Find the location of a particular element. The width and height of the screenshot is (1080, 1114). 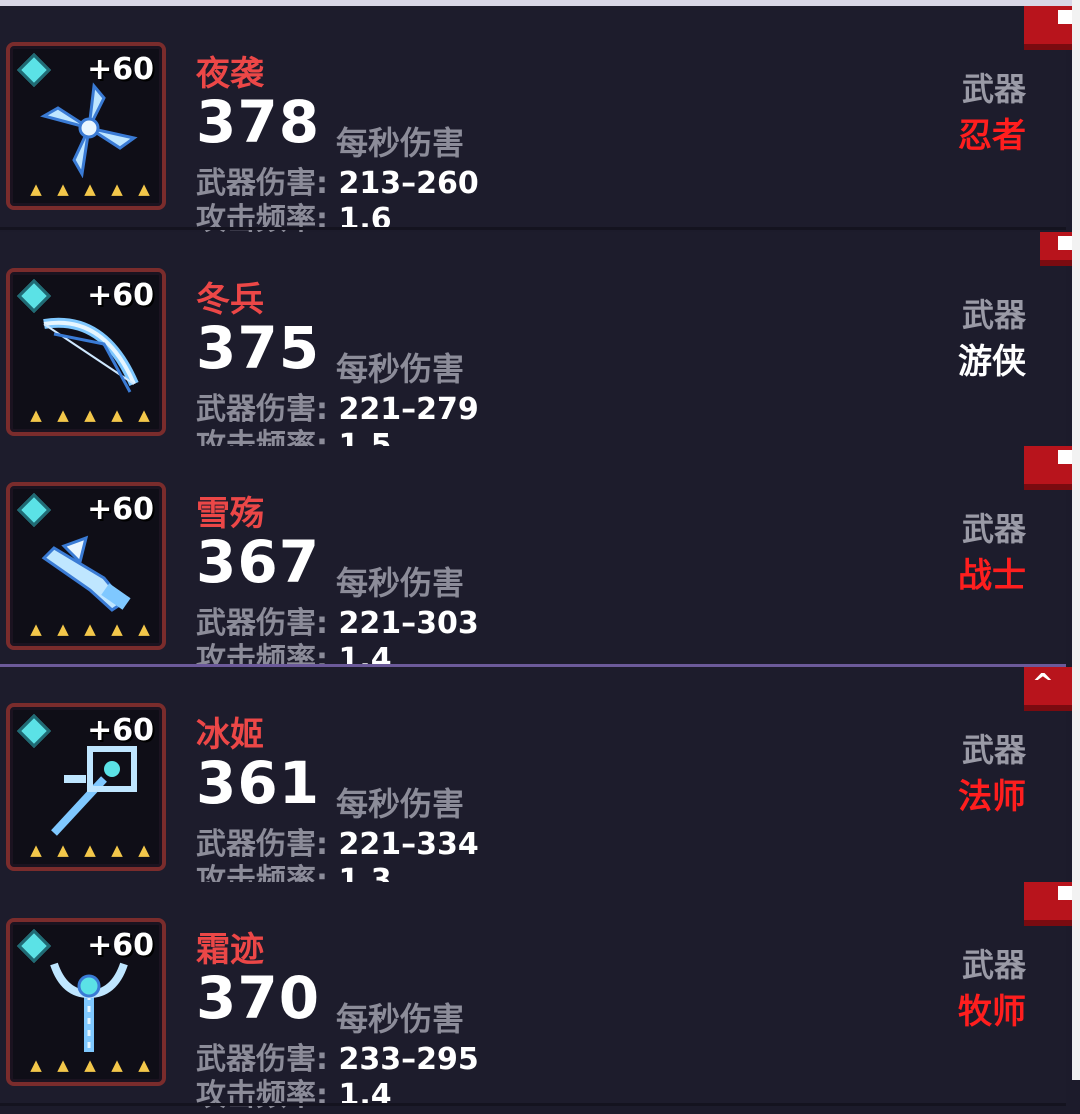

dps-value: 375 is located at coordinates (258, 348).